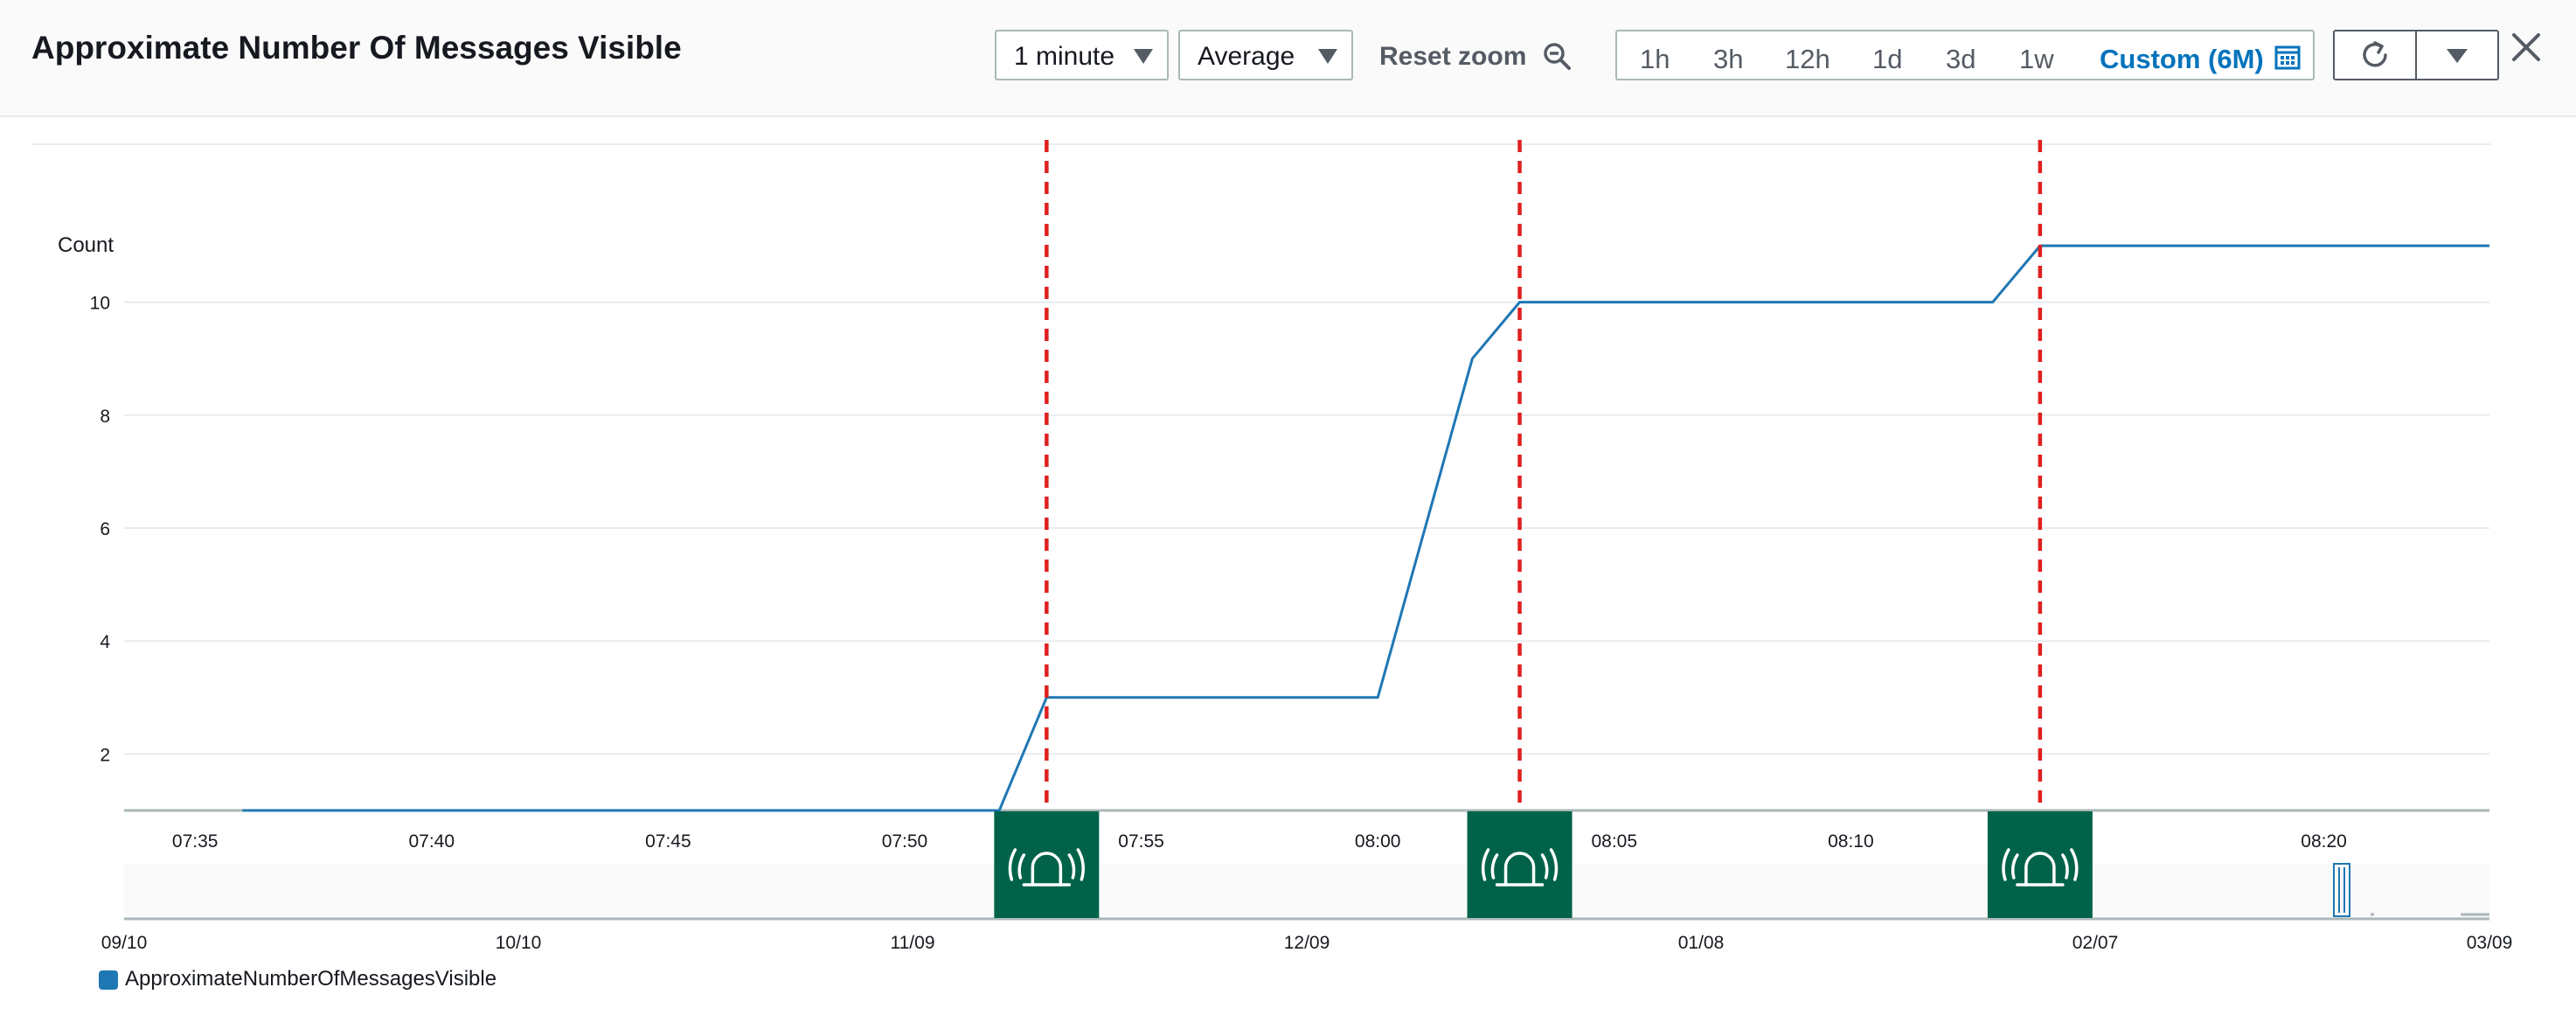 The height and width of the screenshot is (1036, 2576). Describe the element at coordinates (124, 943) in the screenshot. I see `overview-tick-label: 09/10` at that location.